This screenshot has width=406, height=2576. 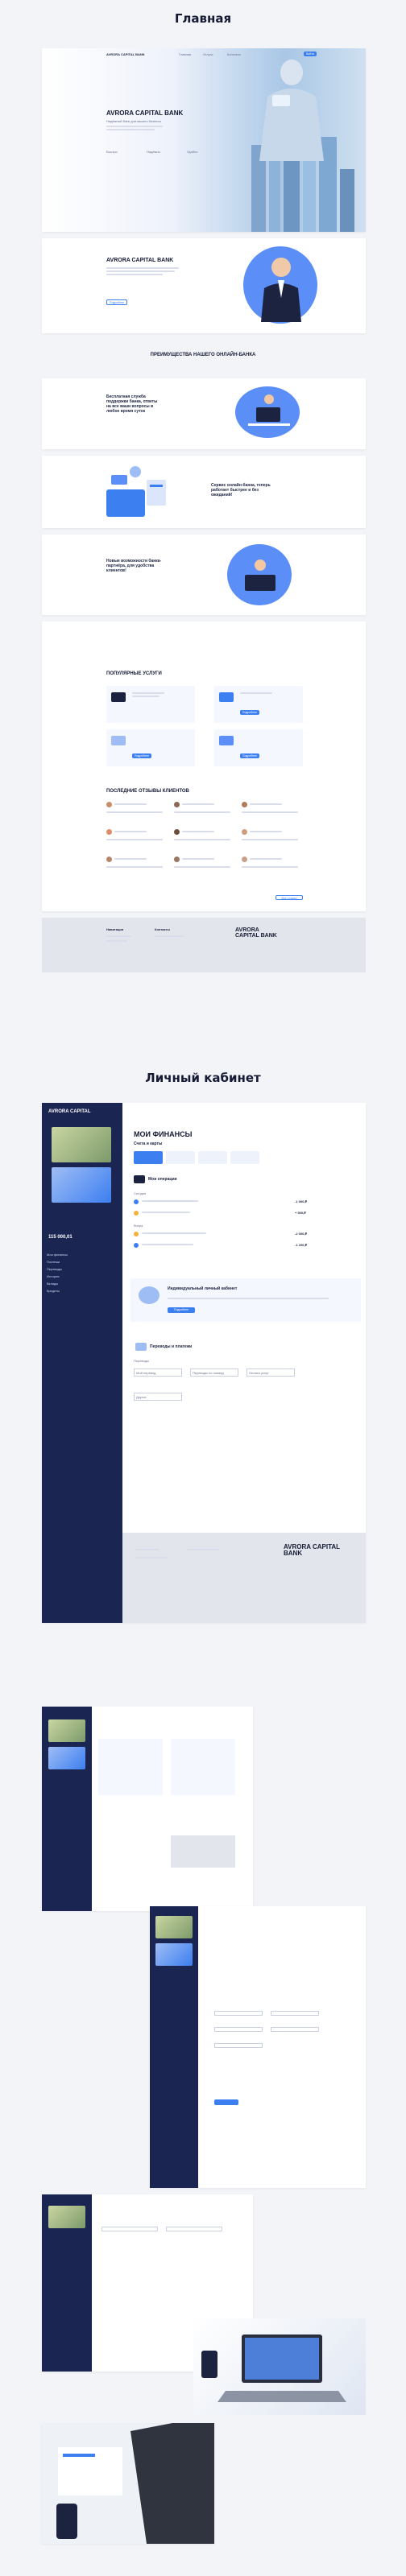 What do you see at coordinates (82, 1269) in the screenshot?
I see `sidebar-item-transfers: Переводы` at bounding box center [82, 1269].